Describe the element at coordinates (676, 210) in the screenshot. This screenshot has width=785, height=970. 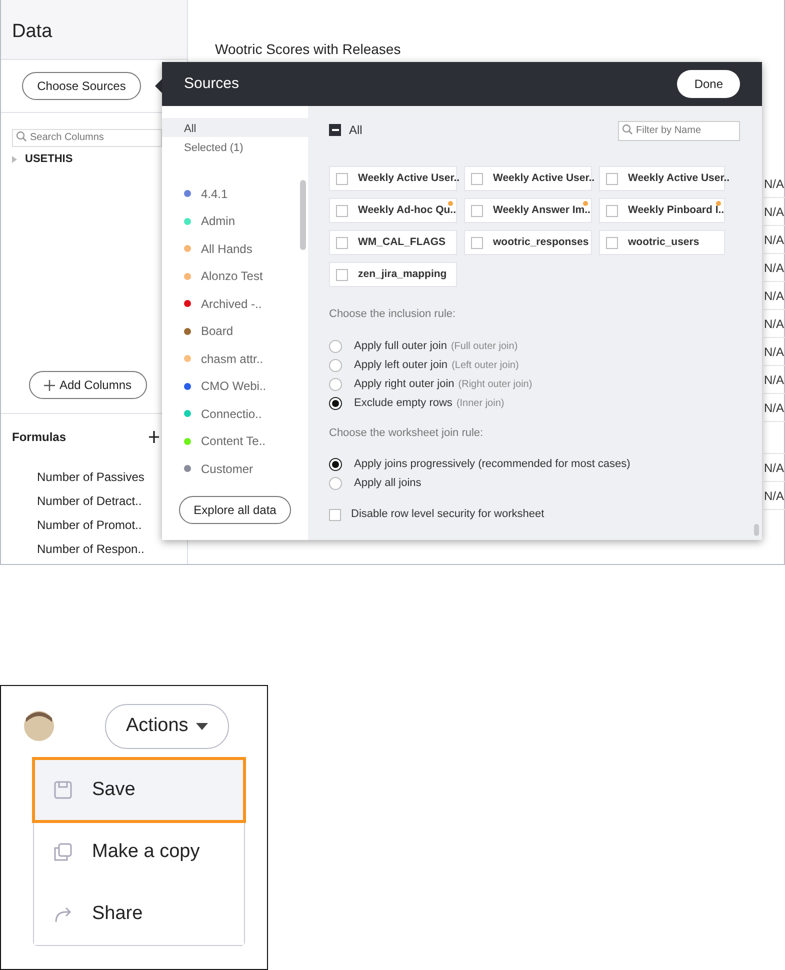
I see `tile-label: Weekly Pinboard I..` at that location.